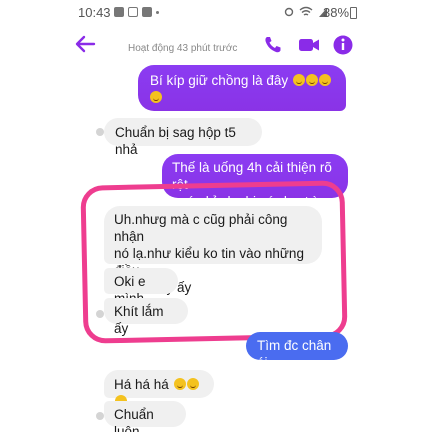  I want to click on message-incoming: Chuẩn luôn, so click(145, 416).